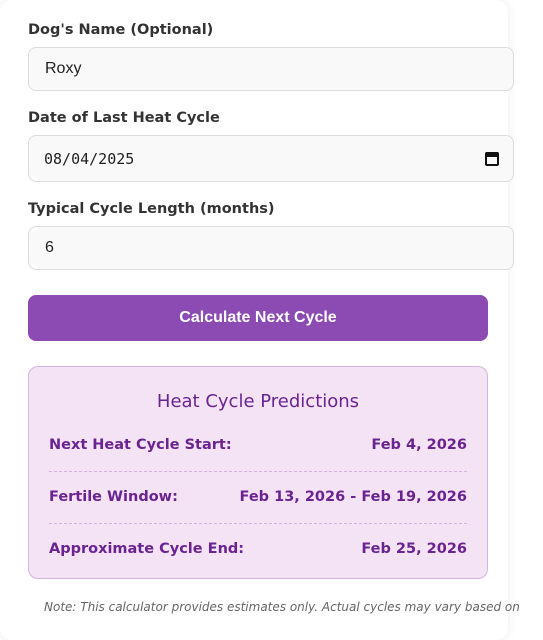 The width and height of the screenshot is (543, 640). Describe the element at coordinates (49, 247) in the screenshot. I see `cycle-length-value: 6` at that location.